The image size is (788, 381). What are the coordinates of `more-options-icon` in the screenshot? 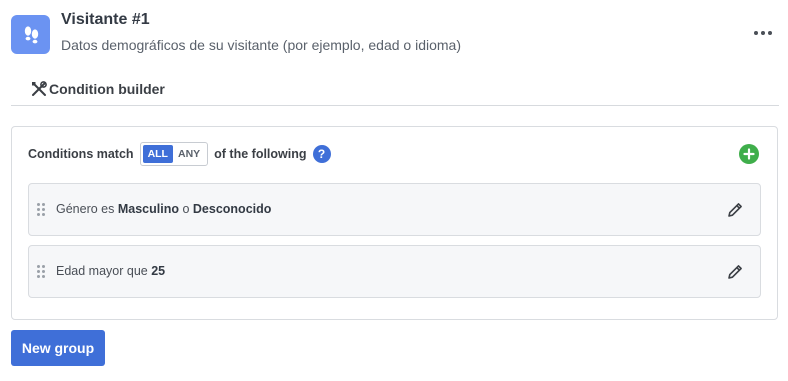 It's located at (763, 33).